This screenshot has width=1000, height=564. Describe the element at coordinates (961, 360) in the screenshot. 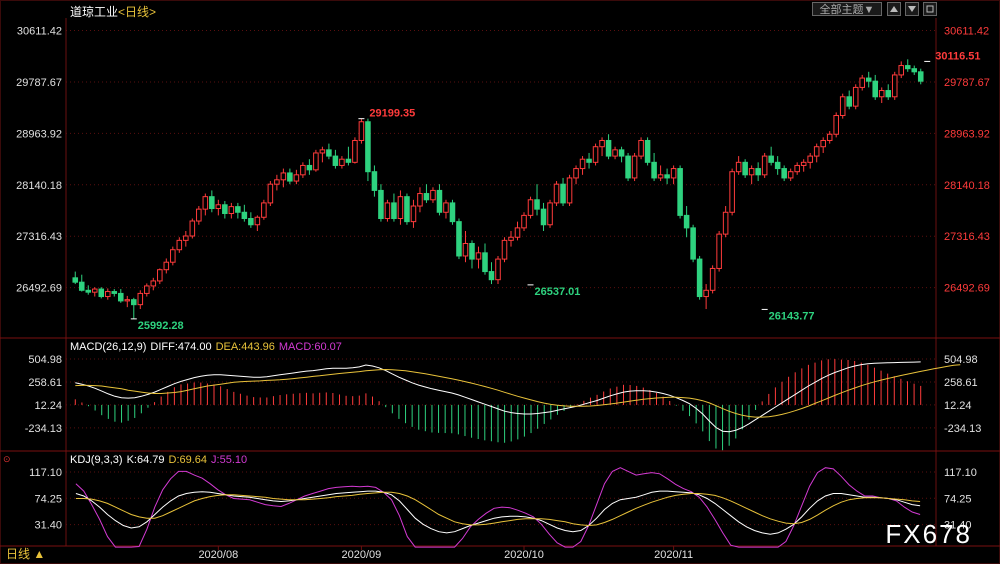

I see `macd-tick-label-right: 504.98` at that location.